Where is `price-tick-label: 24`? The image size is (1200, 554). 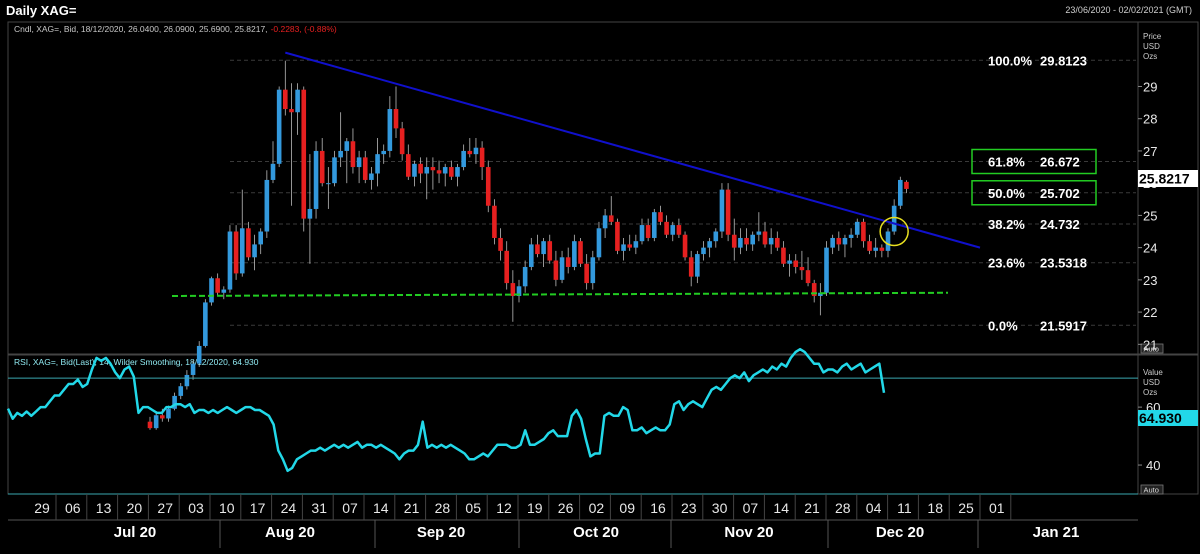 price-tick-label: 24 is located at coordinates (1150, 248).